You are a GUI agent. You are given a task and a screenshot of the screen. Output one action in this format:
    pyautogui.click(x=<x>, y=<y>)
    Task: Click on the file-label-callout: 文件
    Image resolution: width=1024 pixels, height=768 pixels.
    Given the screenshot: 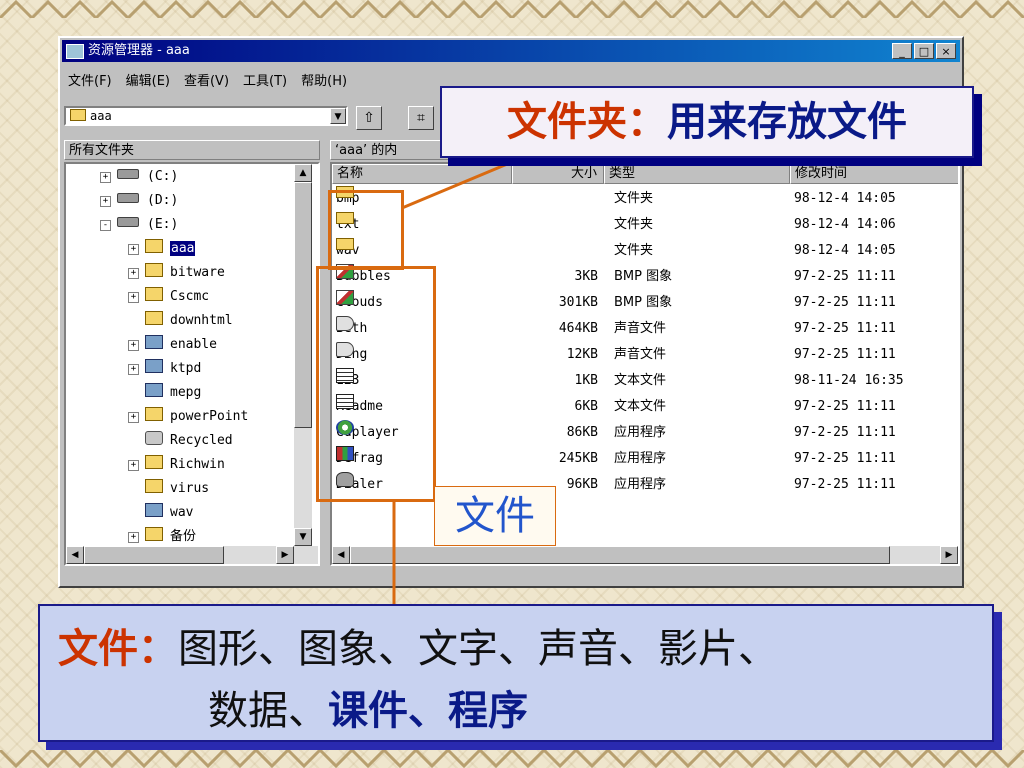 What is the action you would take?
    pyautogui.click(x=495, y=516)
    